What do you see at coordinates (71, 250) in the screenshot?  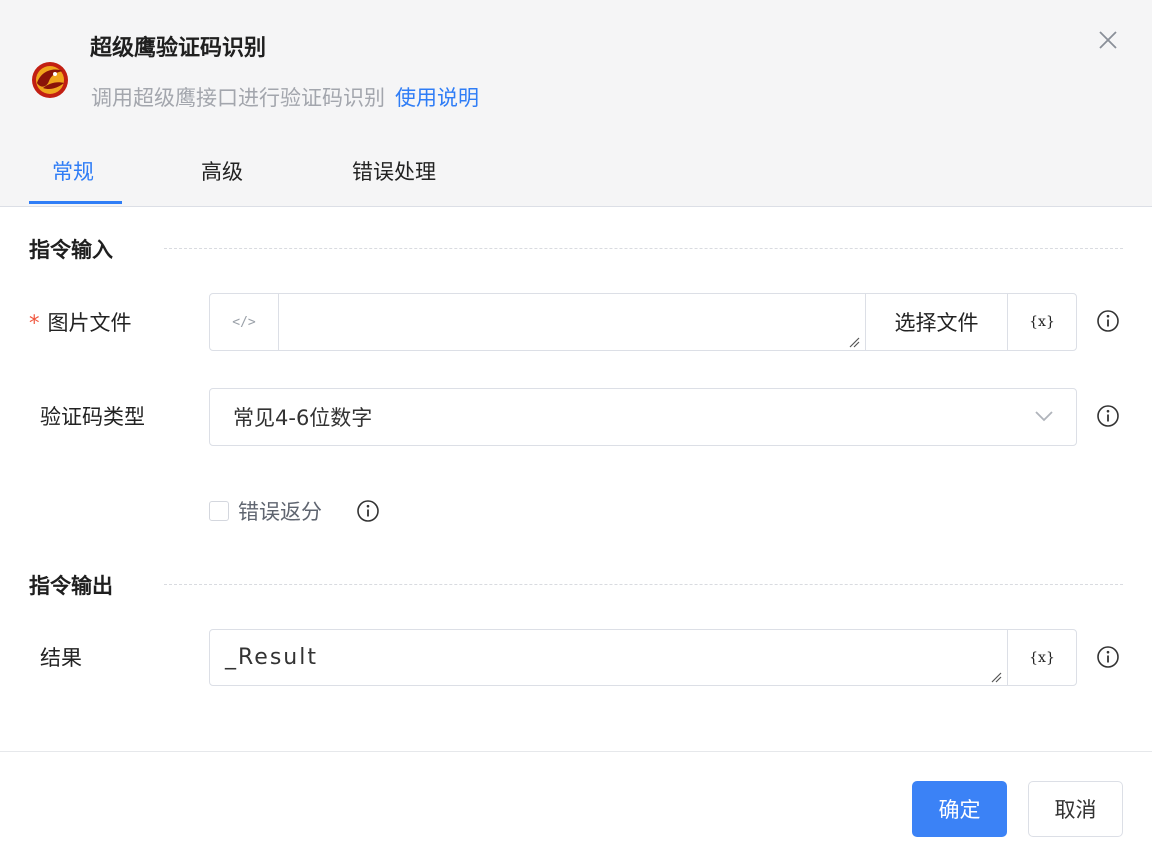 I see `section-title-input: 指令输入` at bounding box center [71, 250].